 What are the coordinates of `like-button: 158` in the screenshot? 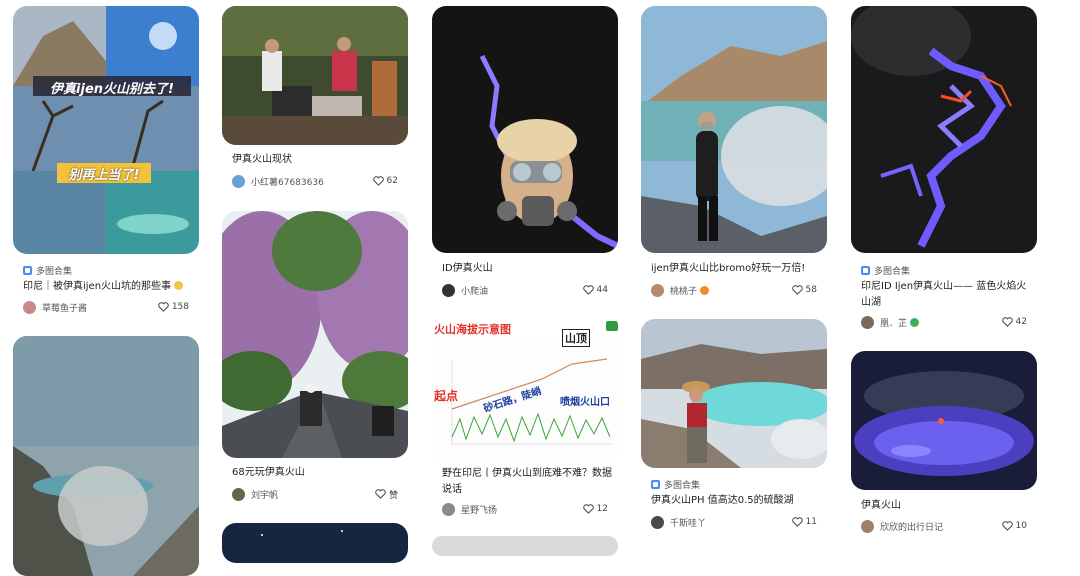 It's located at (173, 307).